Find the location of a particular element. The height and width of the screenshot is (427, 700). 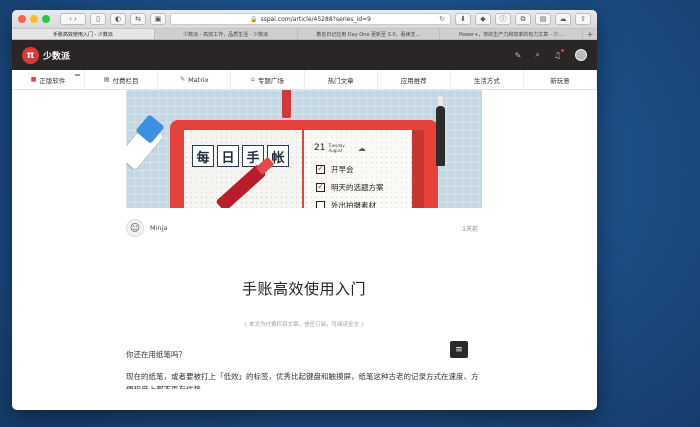

search-icon: ⌕ is located at coordinates (537, 55).